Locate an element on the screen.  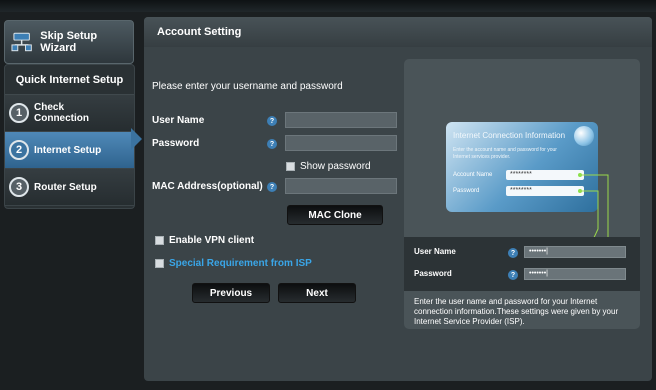
step-label: Router Setup is located at coordinates (65, 187).